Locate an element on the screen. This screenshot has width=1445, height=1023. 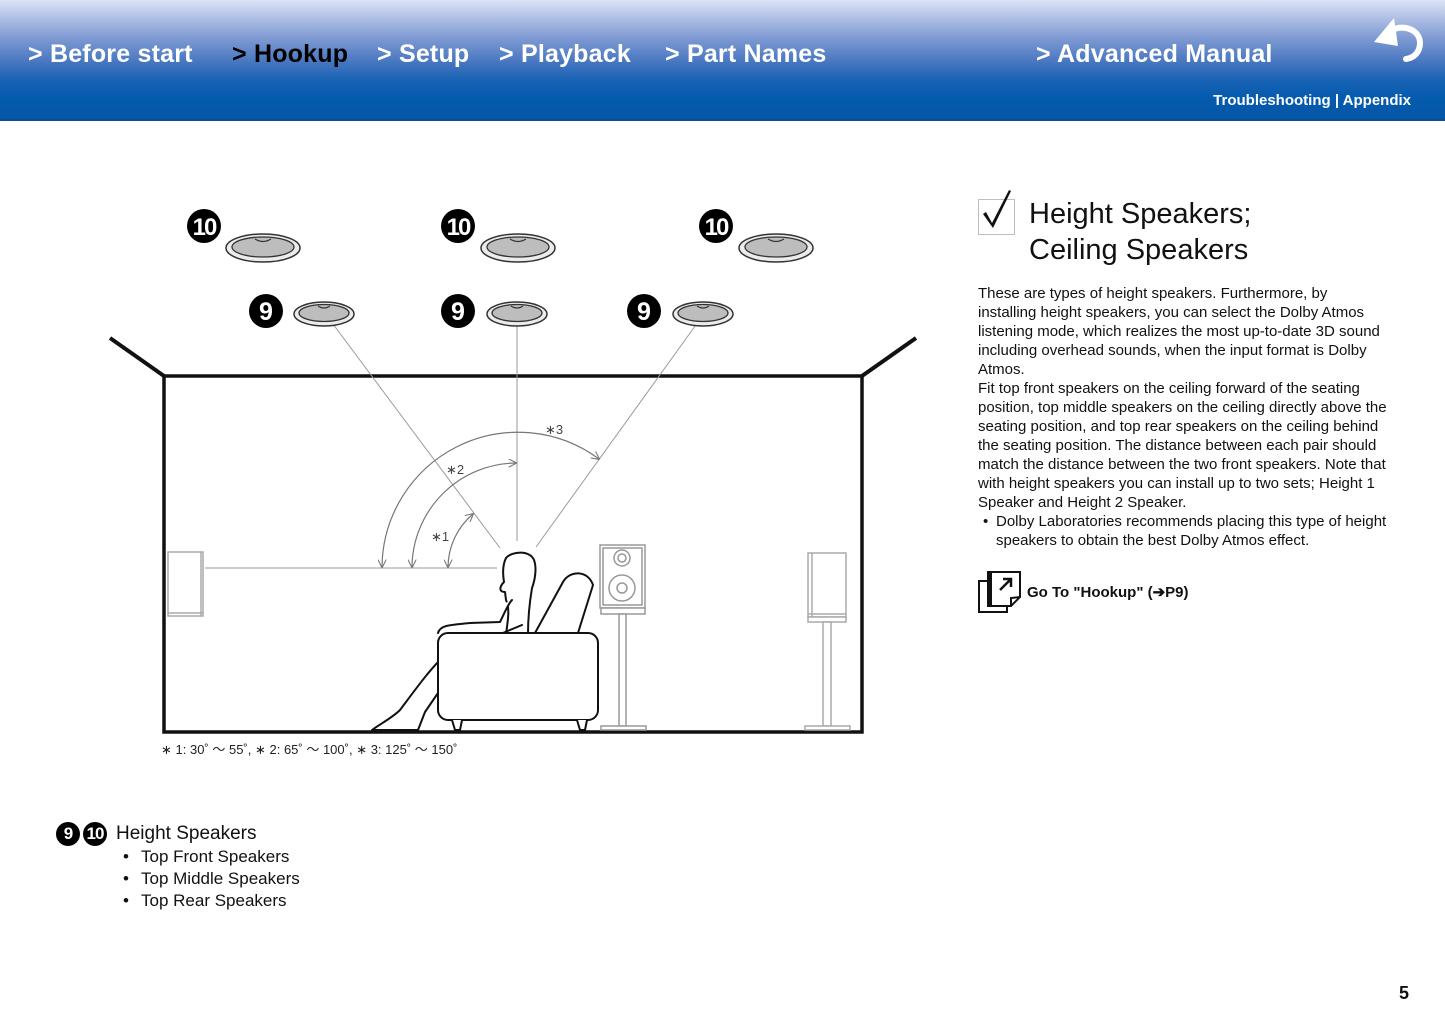
ceiling-speaker-9-middle is located at coordinates (517, 314).